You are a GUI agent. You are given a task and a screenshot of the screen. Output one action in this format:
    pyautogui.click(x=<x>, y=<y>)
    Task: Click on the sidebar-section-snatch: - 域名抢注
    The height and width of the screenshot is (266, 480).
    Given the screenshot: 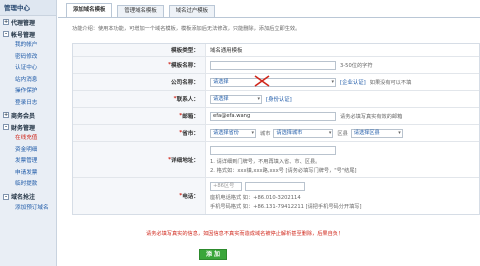 What is the action you would take?
    pyautogui.click(x=28, y=197)
    